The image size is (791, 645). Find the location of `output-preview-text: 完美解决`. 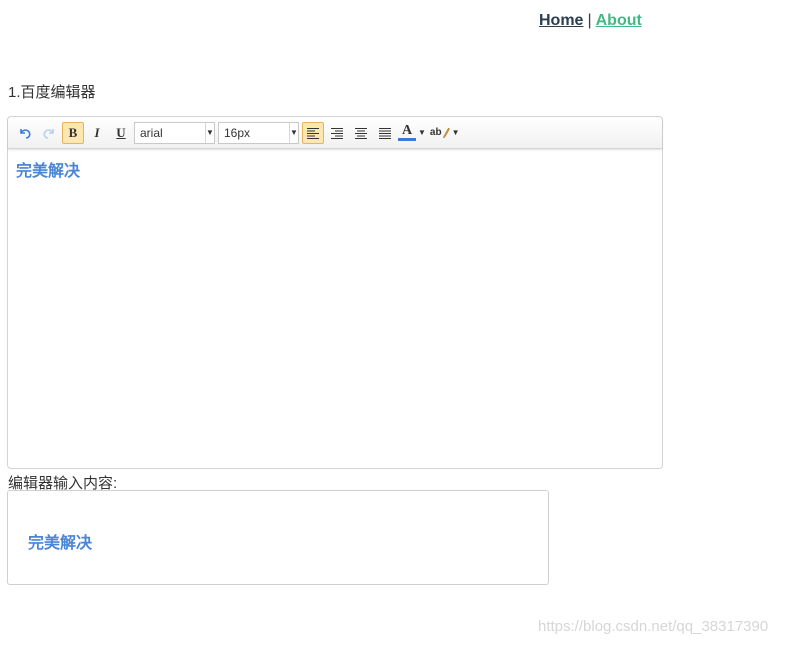

output-preview-text: 完美解决 is located at coordinates (60, 543).